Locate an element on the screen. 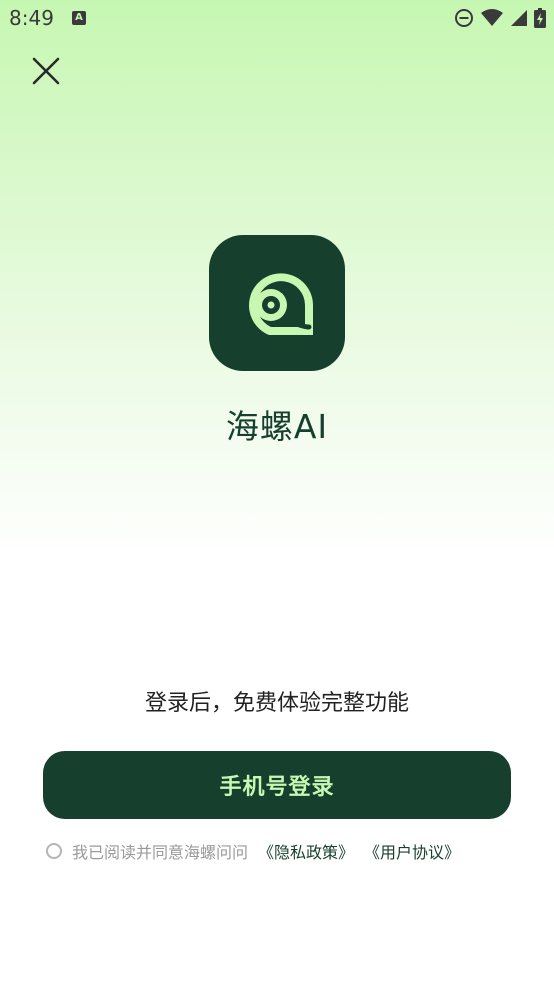 The height and width of the screenshot is (984, 554). wifi-icon is located at coordinates (492, 17).